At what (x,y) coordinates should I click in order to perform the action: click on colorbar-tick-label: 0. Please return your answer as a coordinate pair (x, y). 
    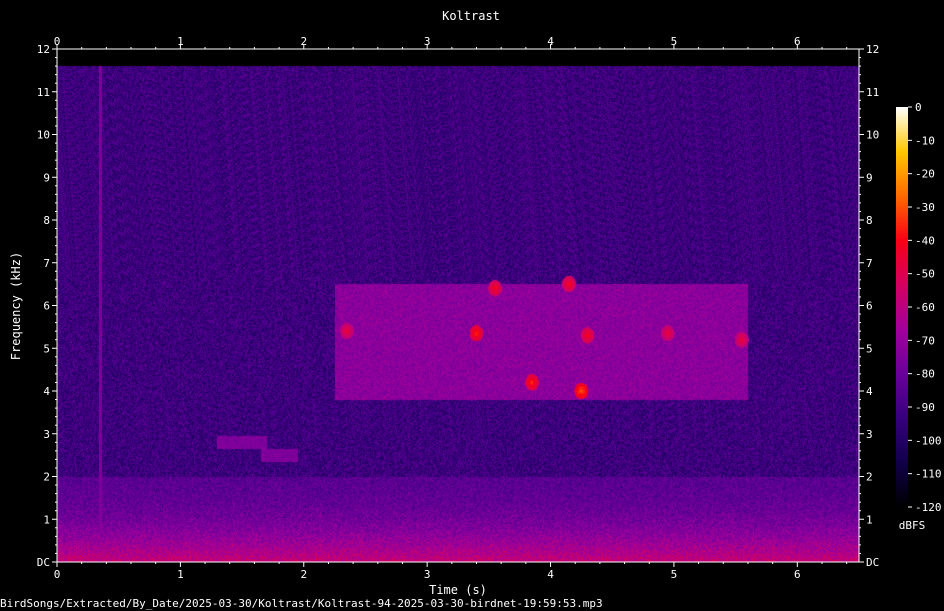
    Looking at the image, I should click on (918, 107).